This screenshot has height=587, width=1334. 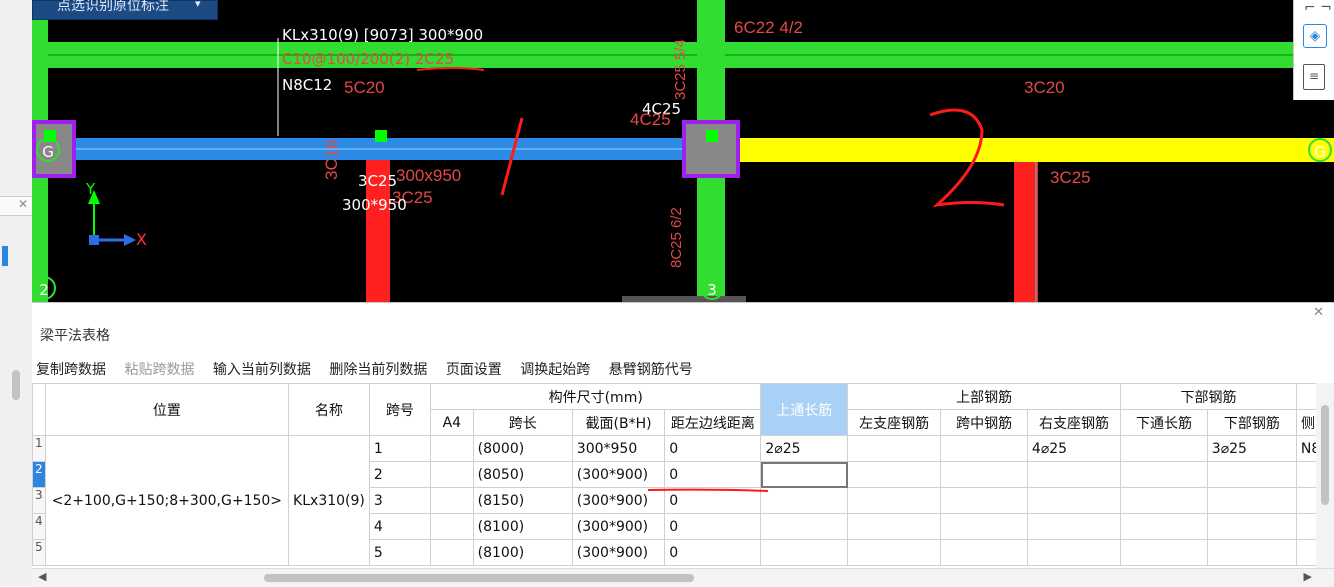 I want to click on vertical-scrollbar, so click(x=1325, y=475).